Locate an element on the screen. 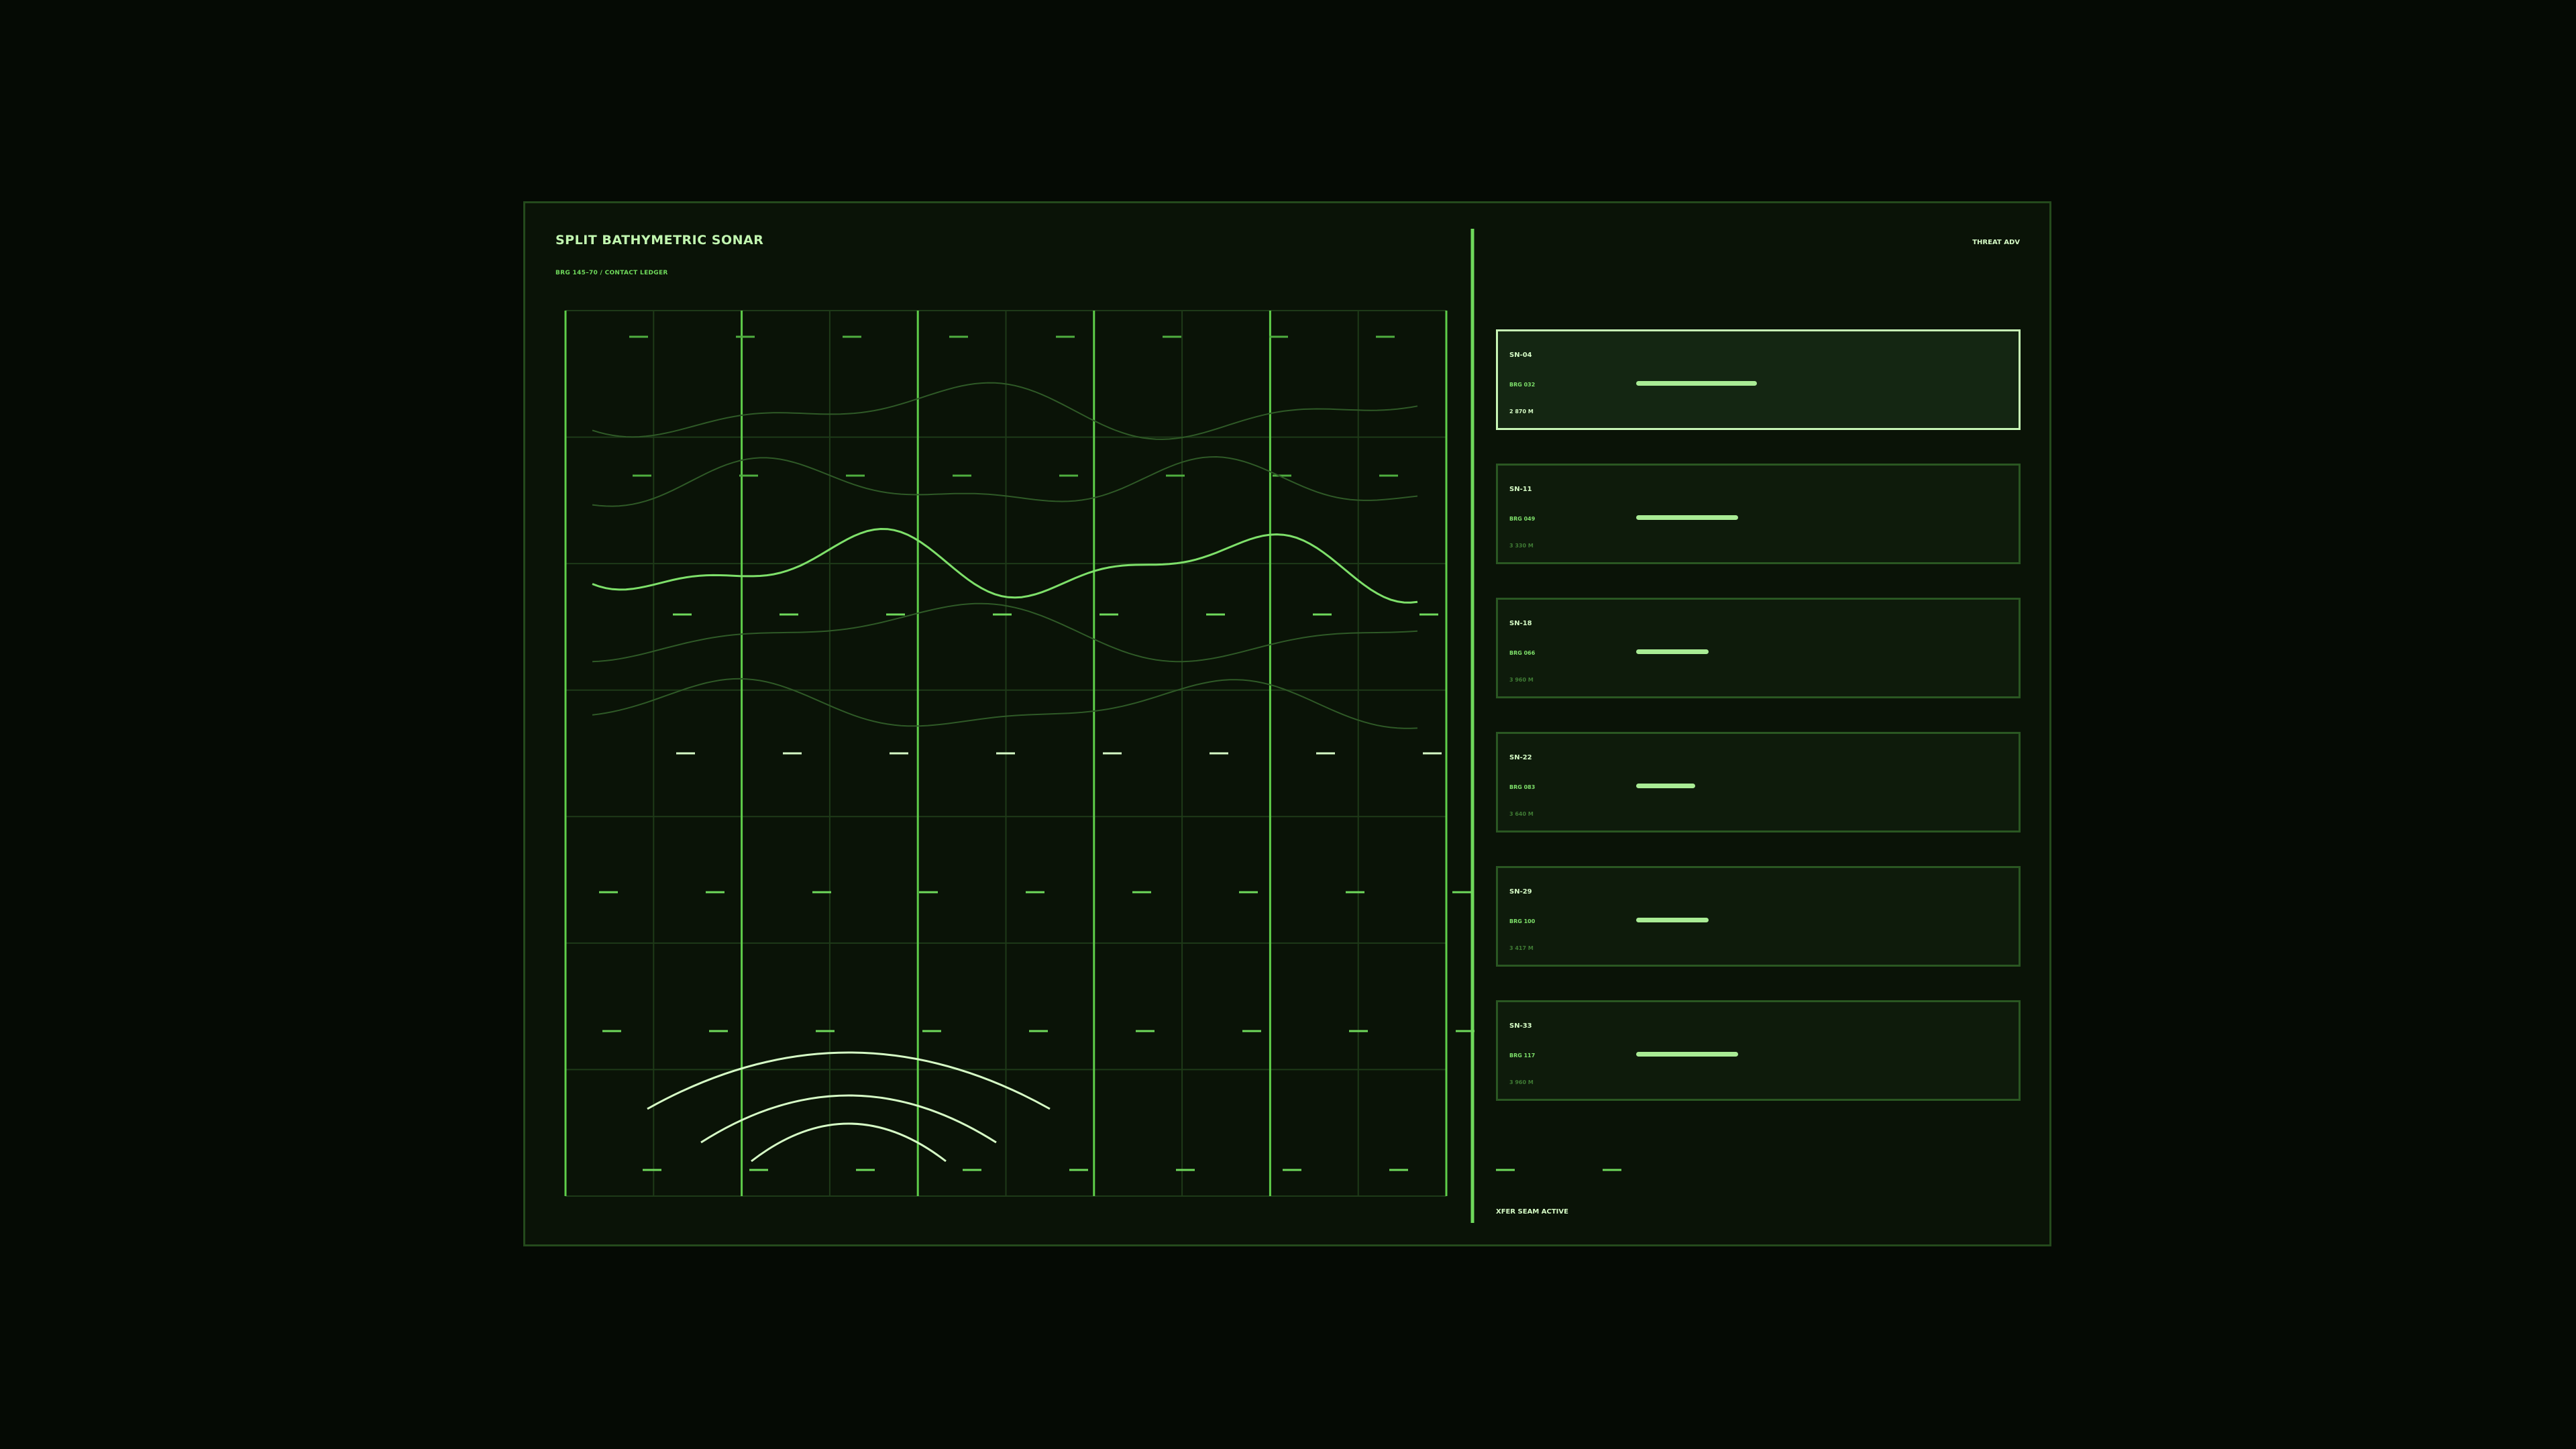  transfer-seam-status: XFER SEAM ACTIVE is located at coordinates (1532, 1212).